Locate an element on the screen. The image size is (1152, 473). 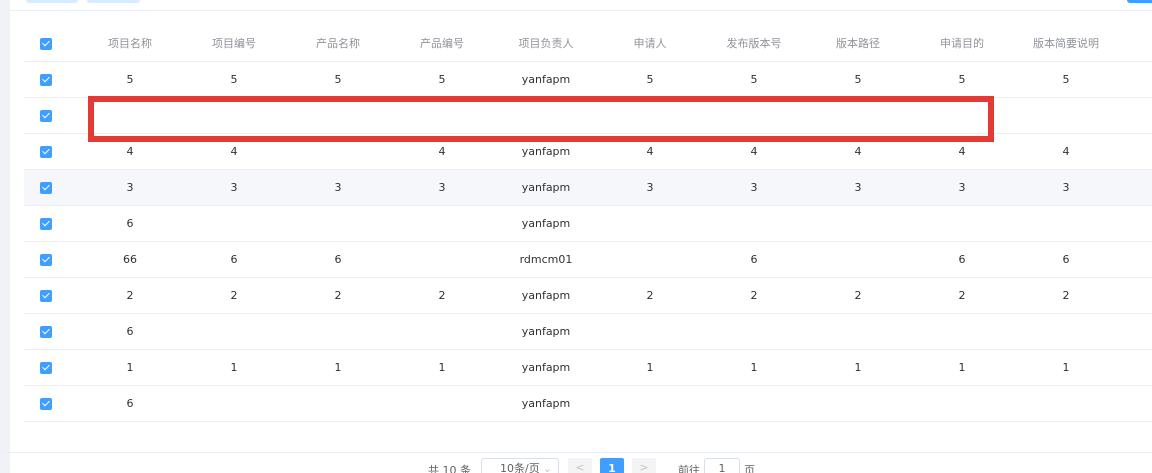
select-all-checkbox is located at coordinates (46, 44).